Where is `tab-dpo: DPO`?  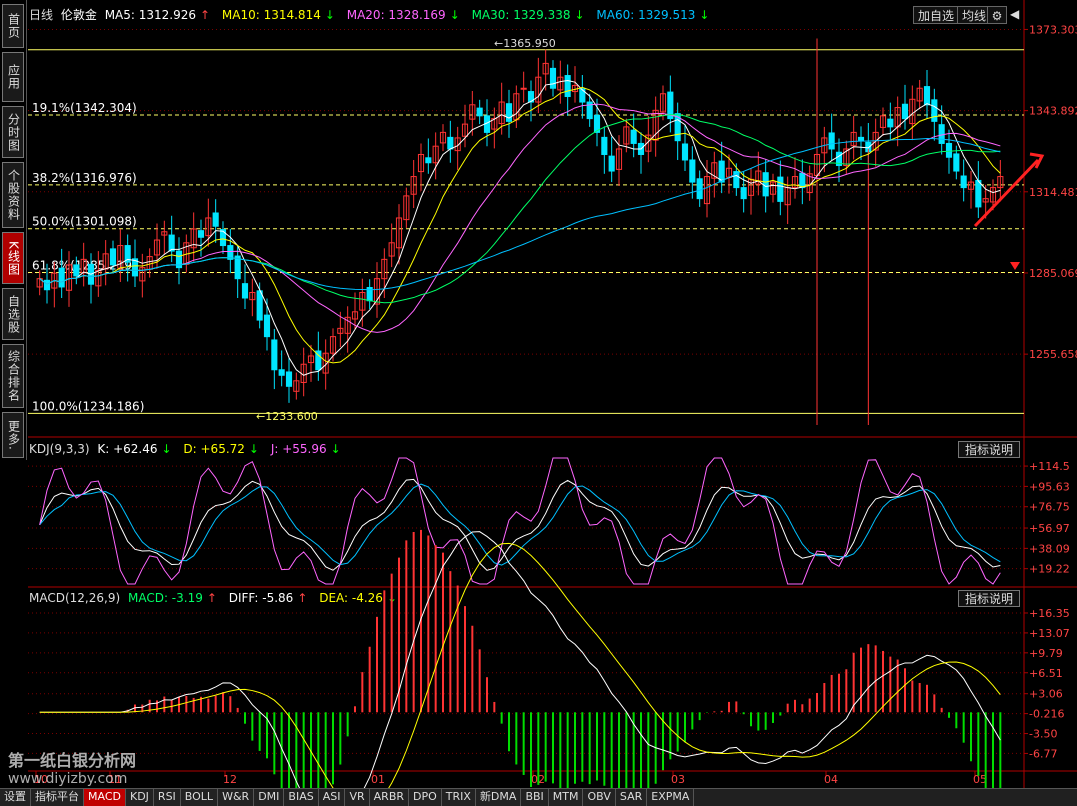
tab-dpo: DPO is located at coordinates (425, 797).